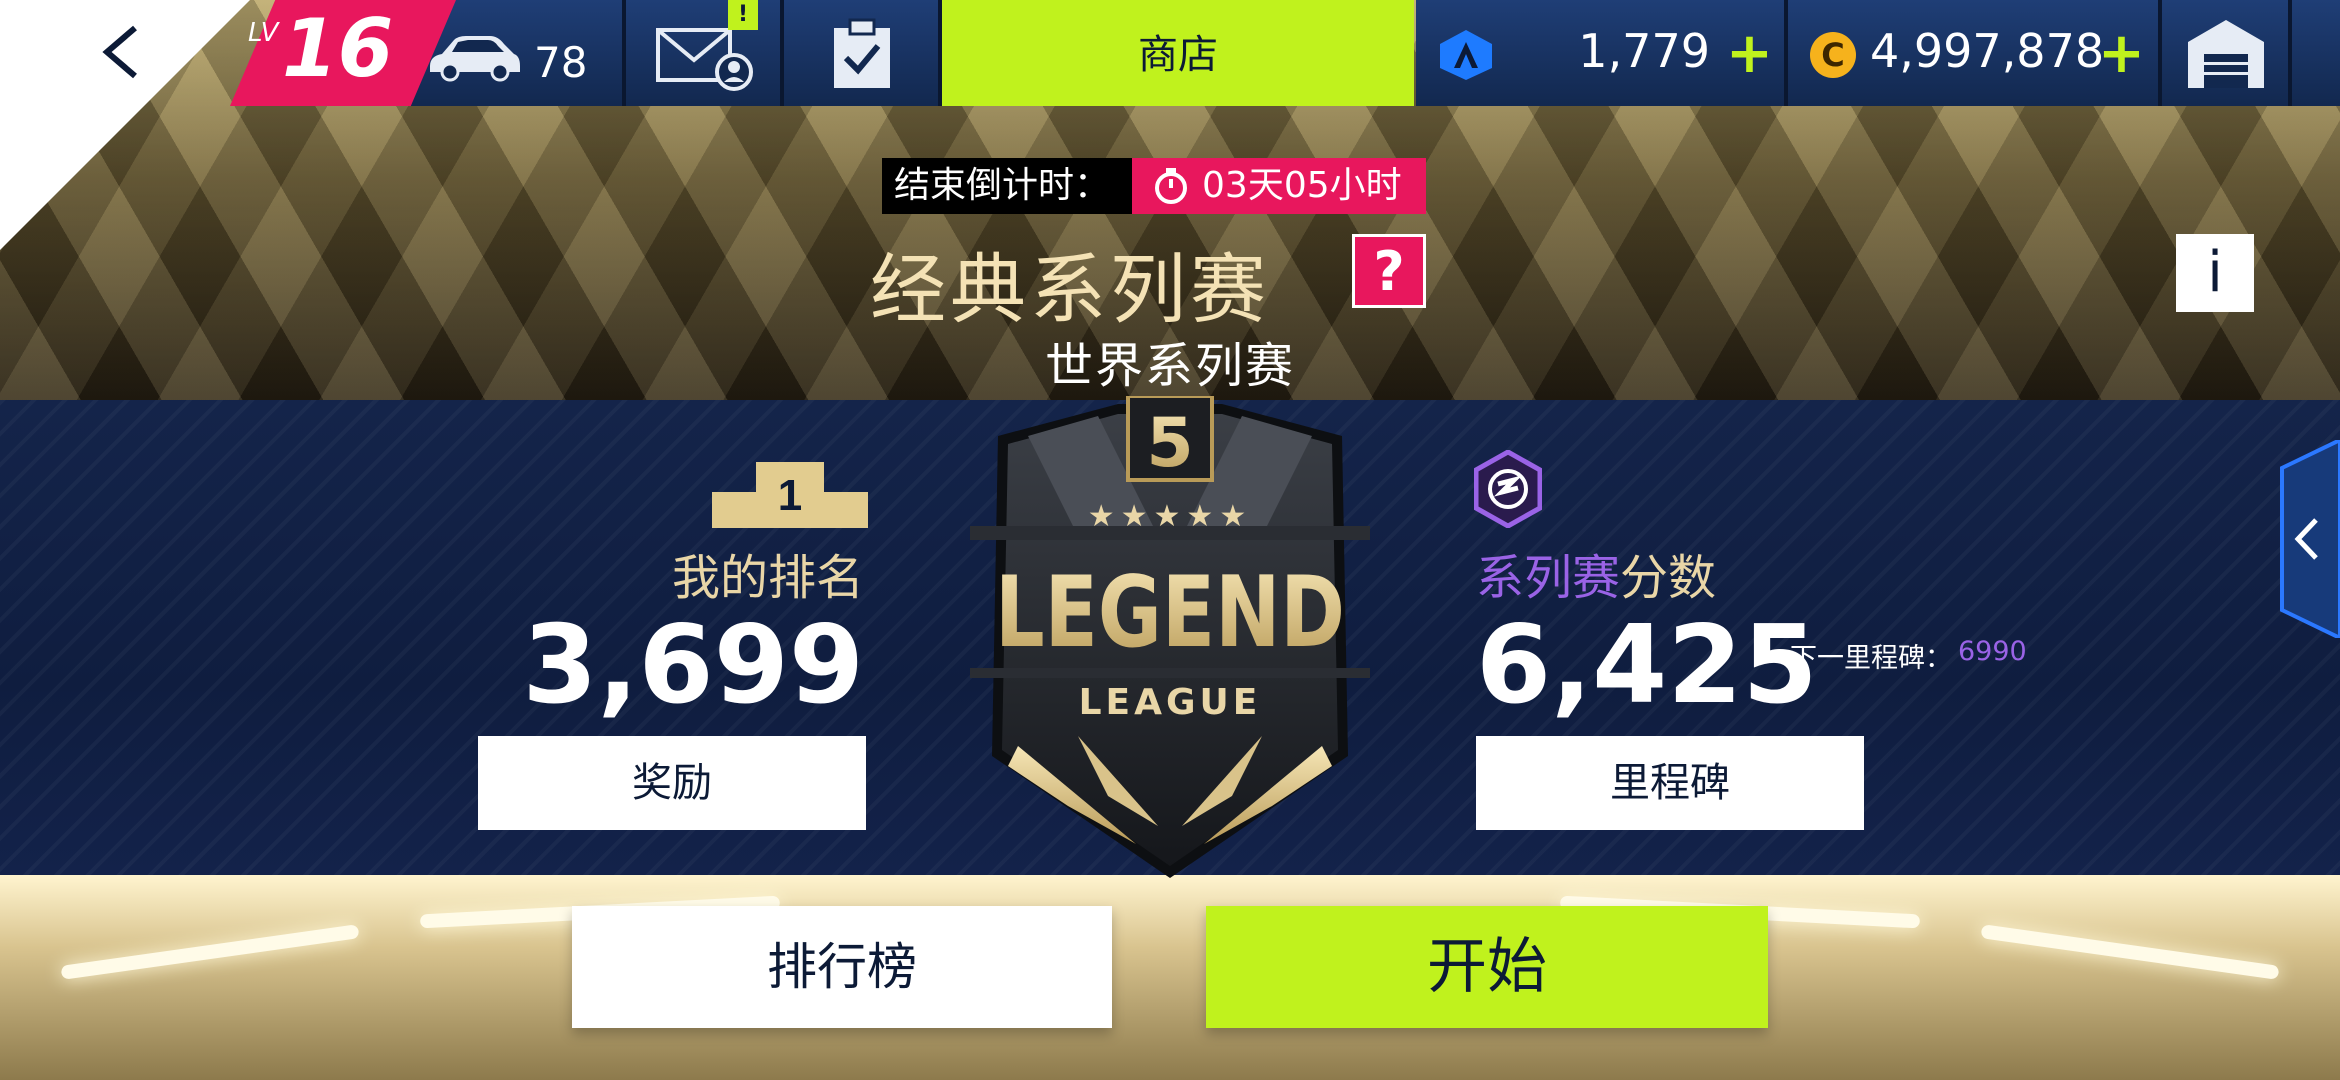 The image size is (2340, 1080). What do you see at coordinates (842, 967) in the screenshot?
I see `leaderboard-button: 排行榜` at bounding box center [842, 967].